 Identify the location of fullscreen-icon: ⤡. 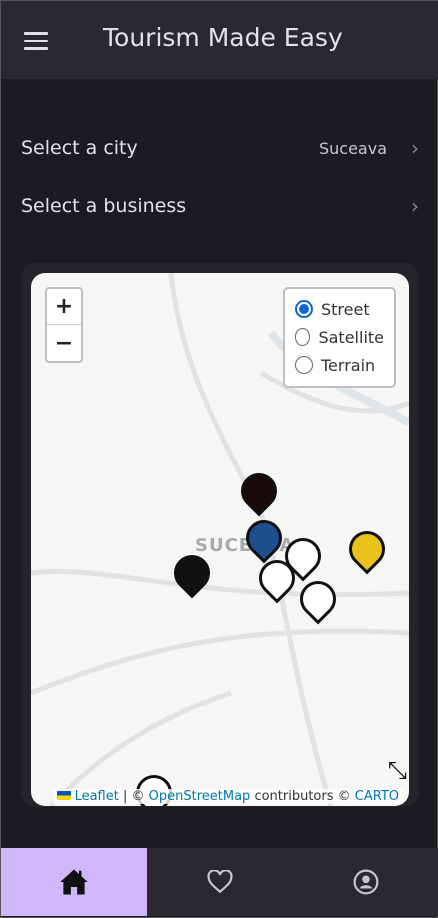
(397, 770).